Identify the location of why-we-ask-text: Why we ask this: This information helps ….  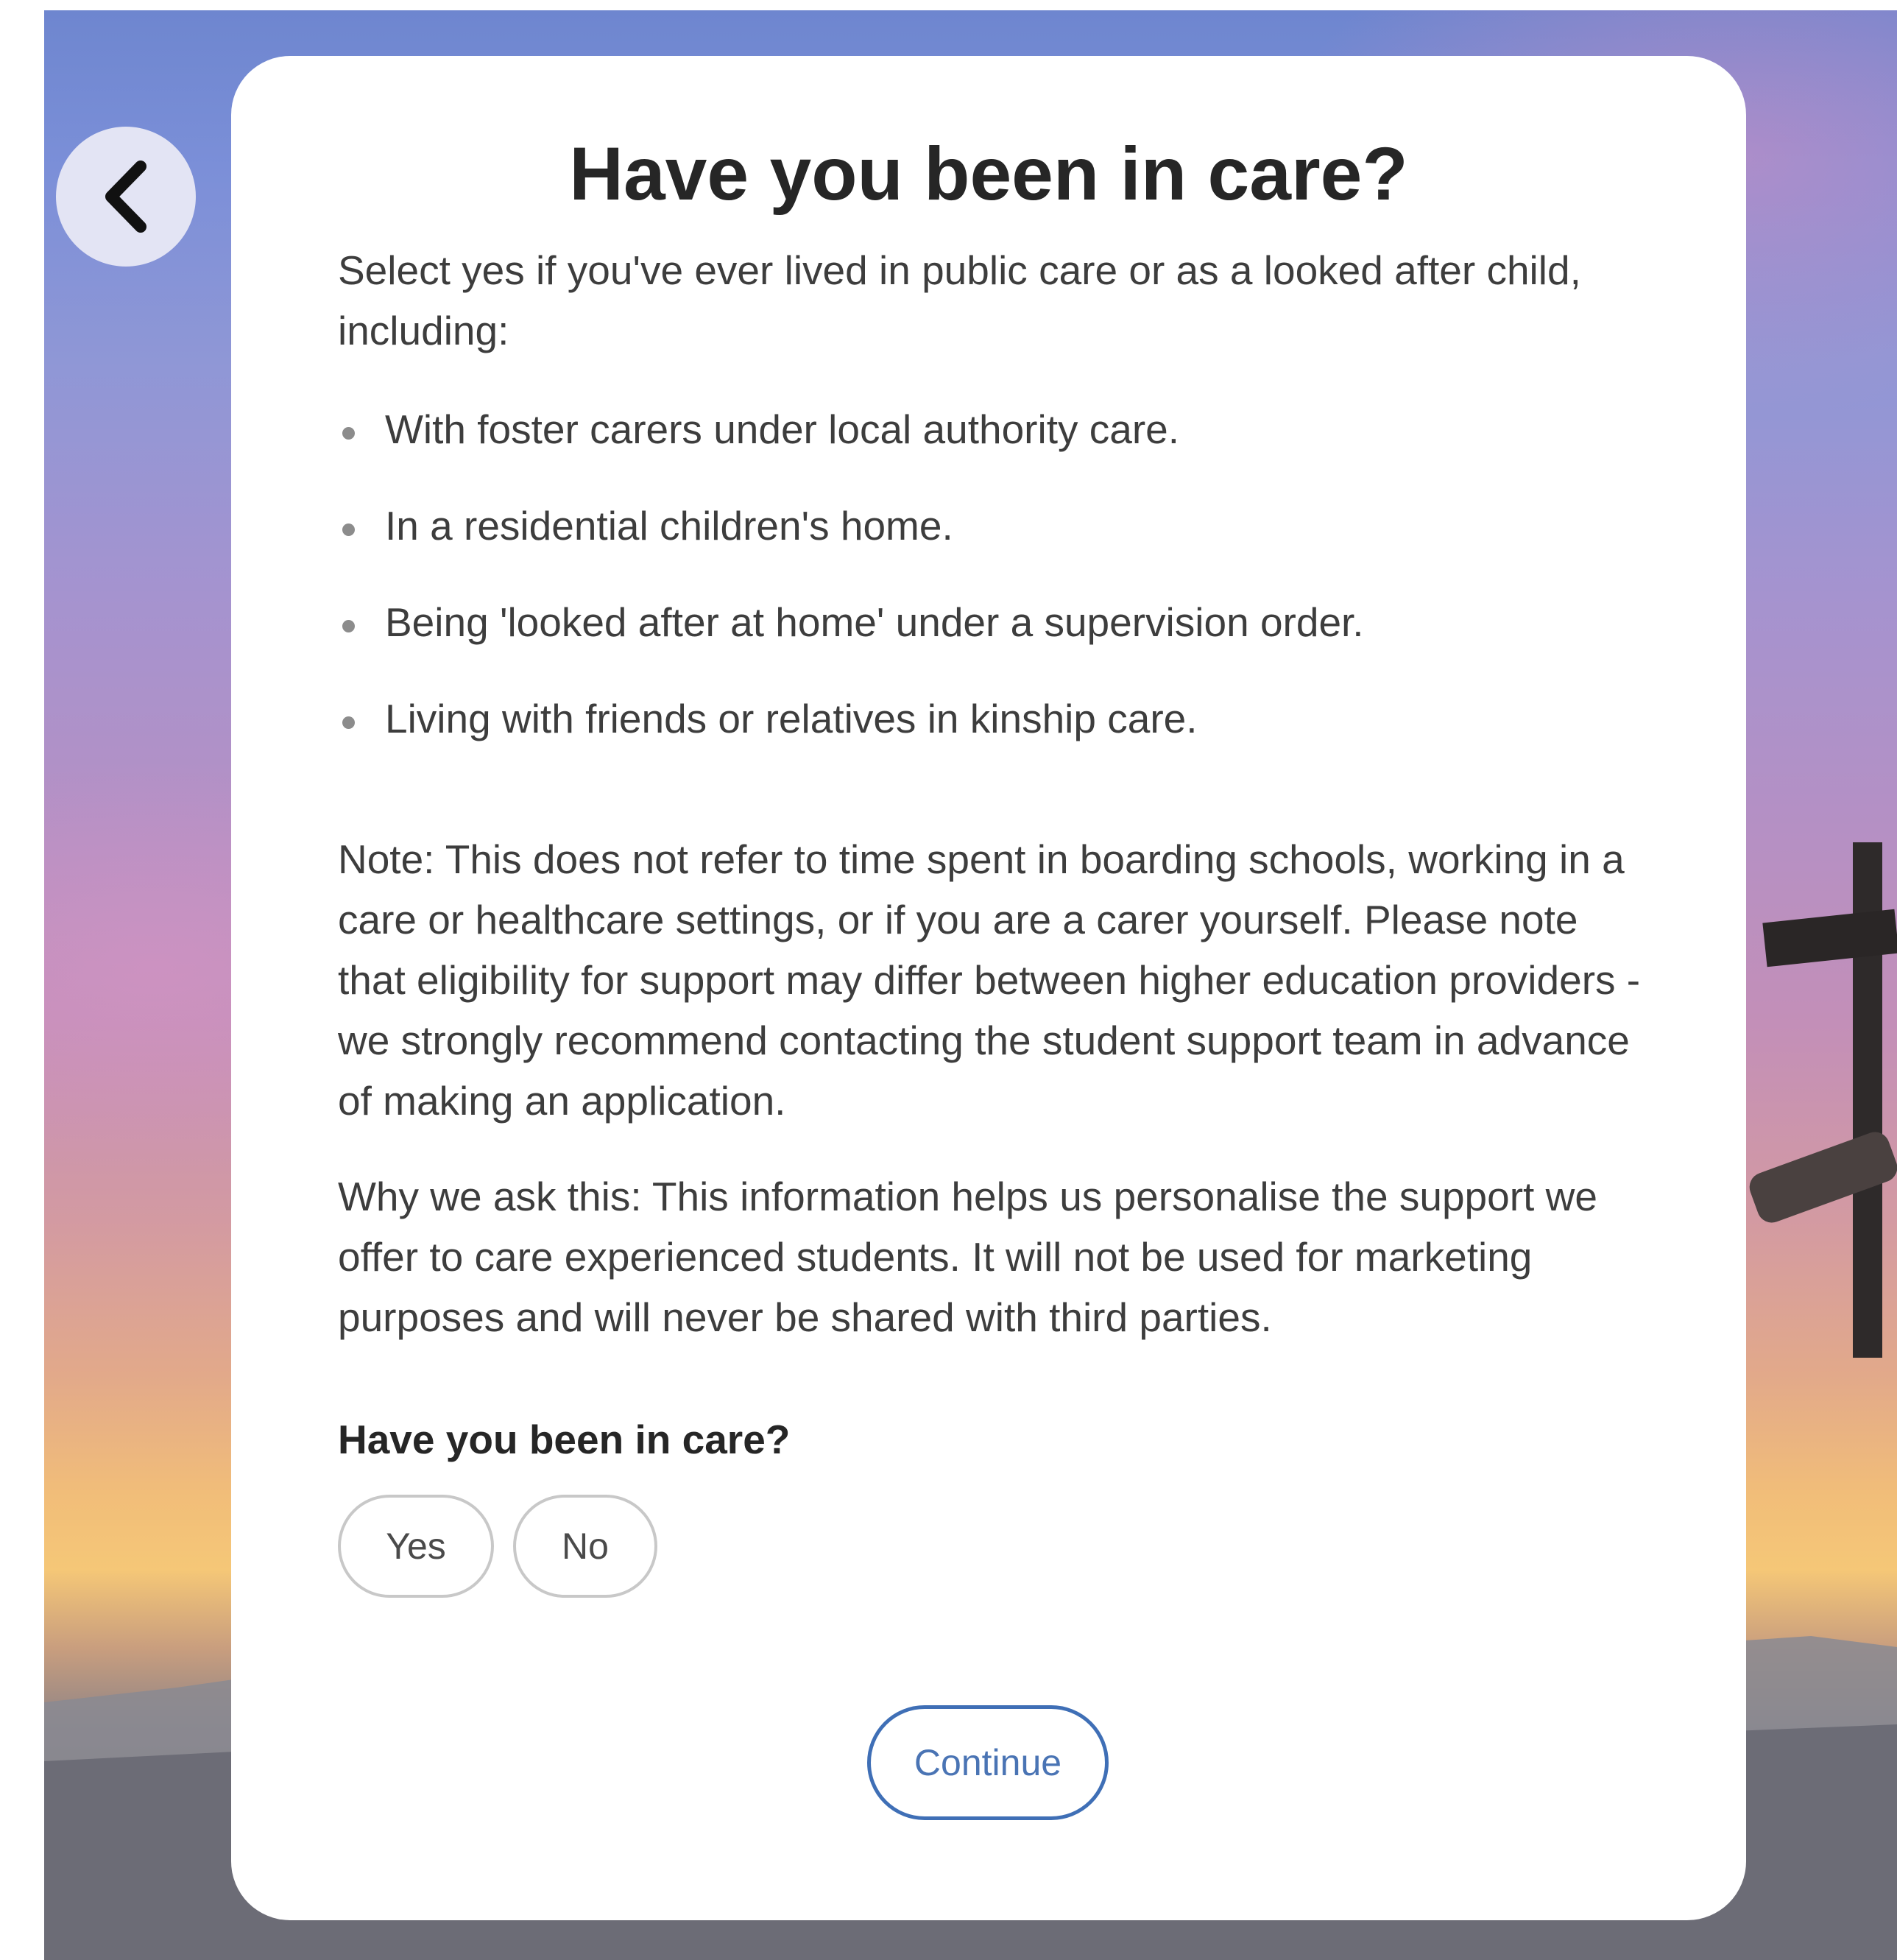
(968, 1257).